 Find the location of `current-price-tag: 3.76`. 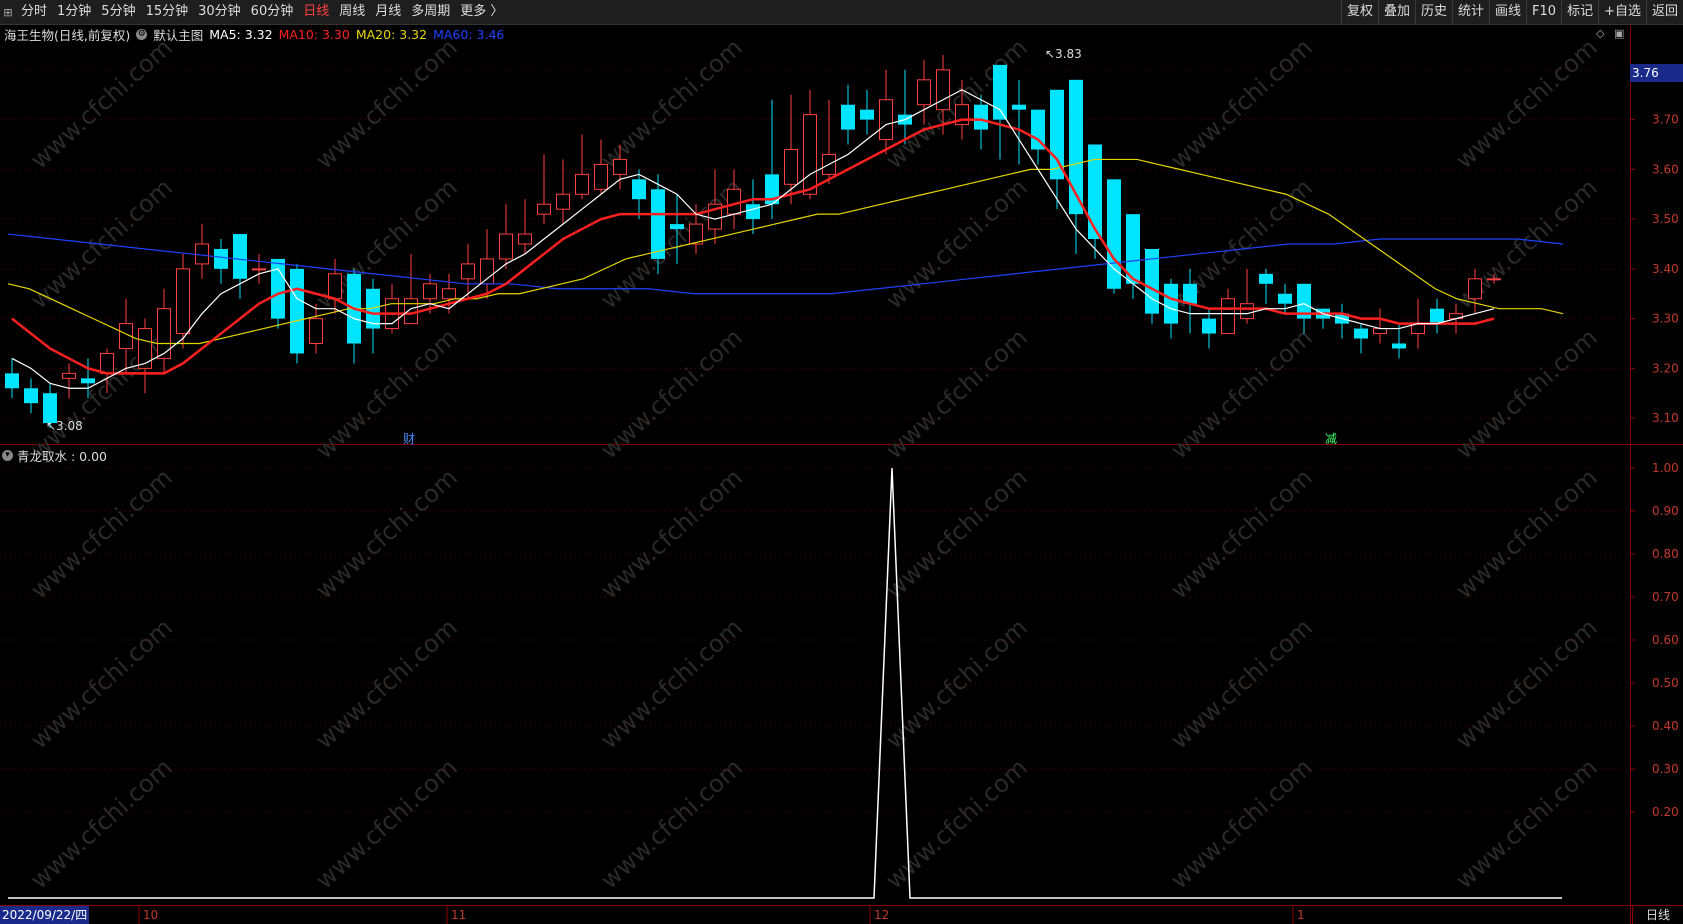

current-price-tag: 3.76 is located at coordinates (1656, 73).